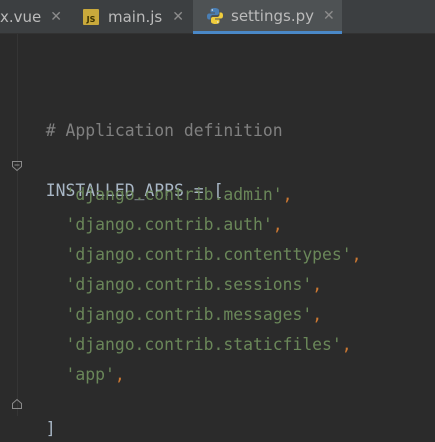 The height and width of the screenshot is (442, 435). What do you see at coordinates (203, 344) in the screenshot?
I see `string-literal: 'django.contrib.staticfiles'` at bounding box center [203, 344].